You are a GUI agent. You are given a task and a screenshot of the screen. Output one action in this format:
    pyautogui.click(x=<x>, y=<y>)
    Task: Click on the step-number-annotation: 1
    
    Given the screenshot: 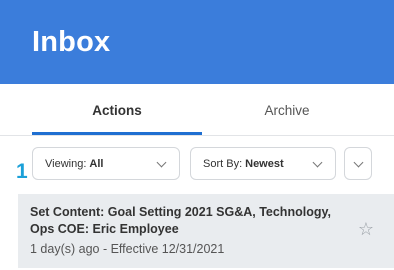 What is the action you would take?
    pyautogui.click(x=22, y=171)
    